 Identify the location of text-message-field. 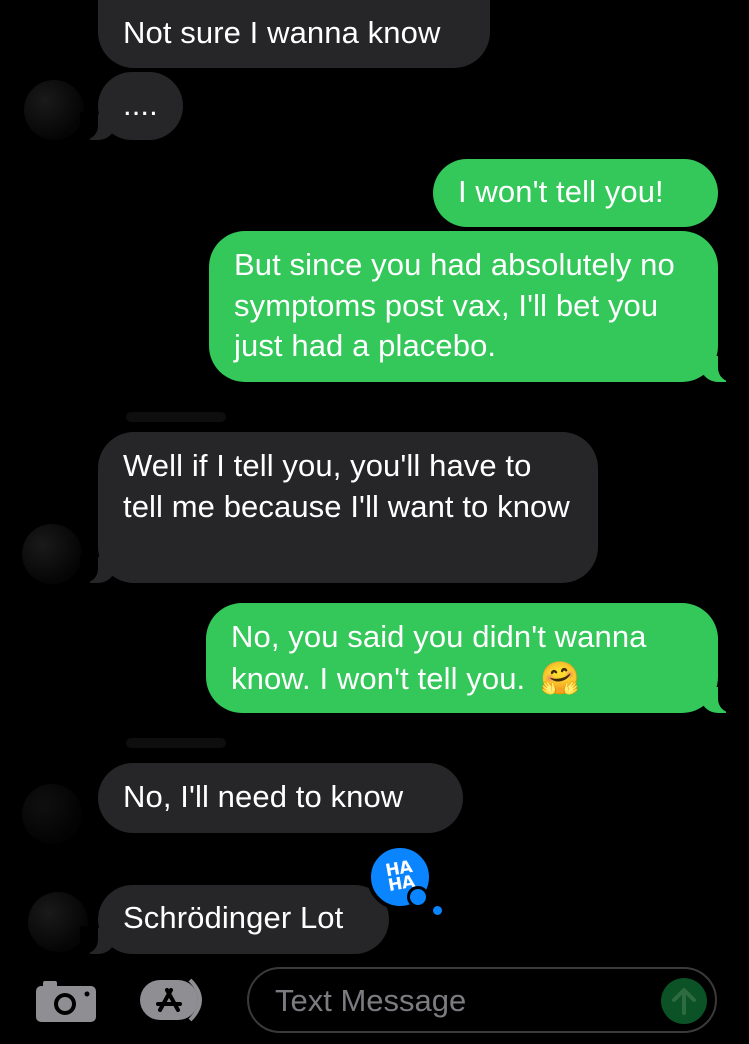
(482, 1000).